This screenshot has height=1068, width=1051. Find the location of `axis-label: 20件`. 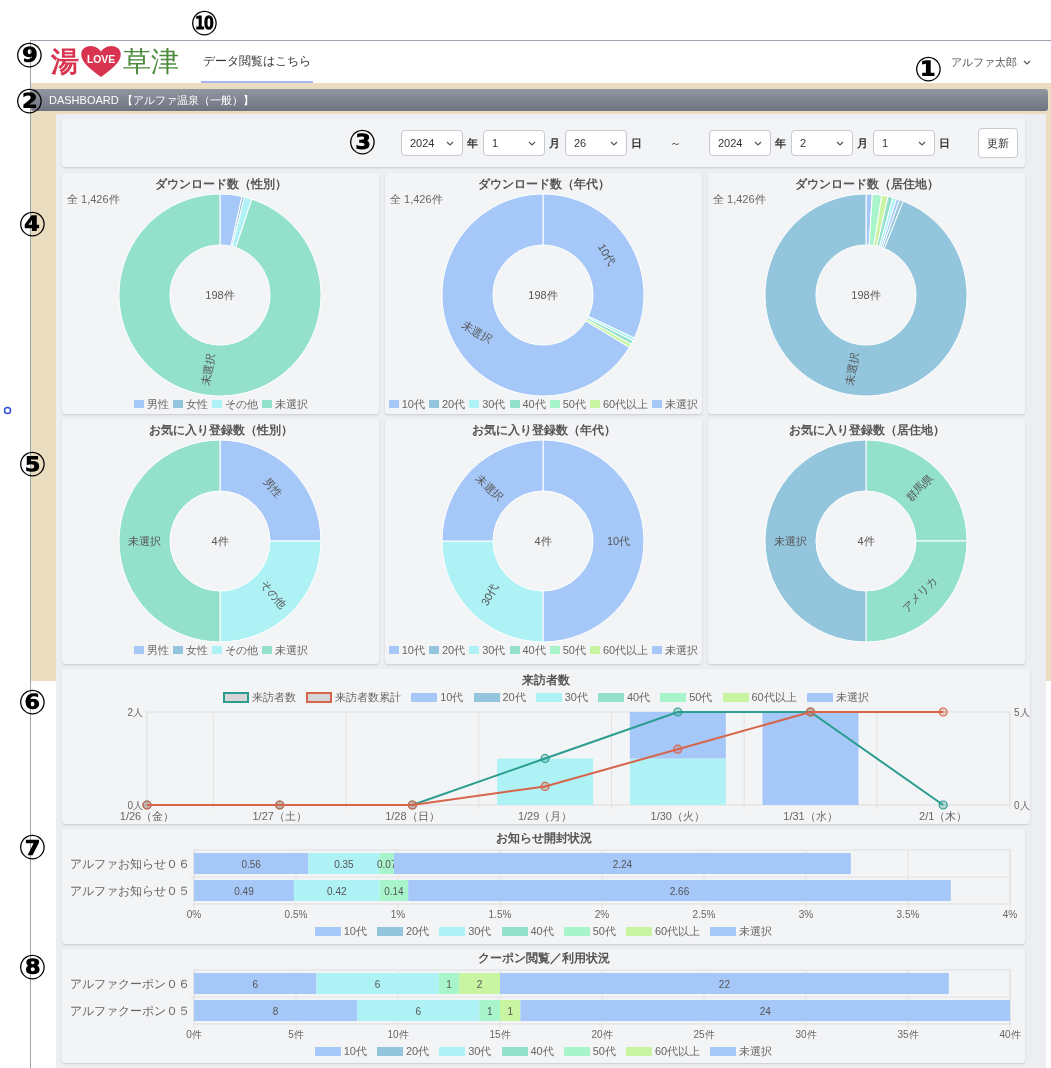

axis-label: 20件 is located at coordinates (602, 1034).